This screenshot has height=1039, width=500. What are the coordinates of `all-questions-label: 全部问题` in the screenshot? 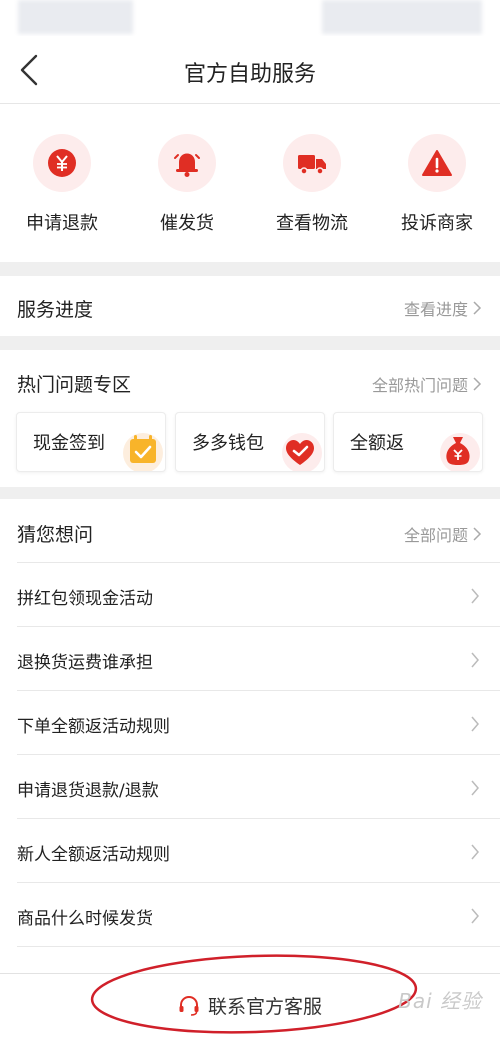 It's located at (435, 535).